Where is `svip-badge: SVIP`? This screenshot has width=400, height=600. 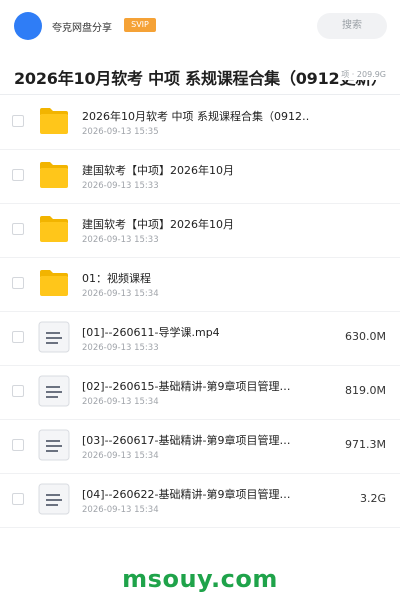
svip-badge: SVIP is located at coordinates (140, 25).